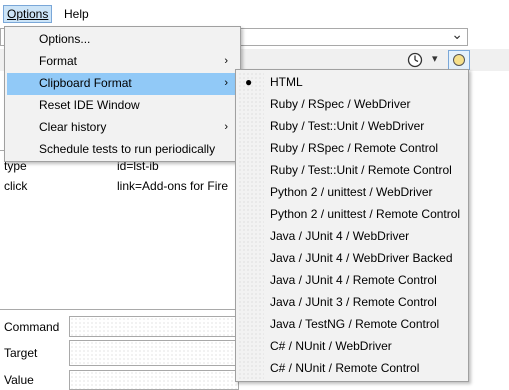  What do you see at coordinates (340, 104) in the screenshot?
I see `submenu-item-label: Ruby / RSpec / WebDriver` at bounding box center [340, 104].